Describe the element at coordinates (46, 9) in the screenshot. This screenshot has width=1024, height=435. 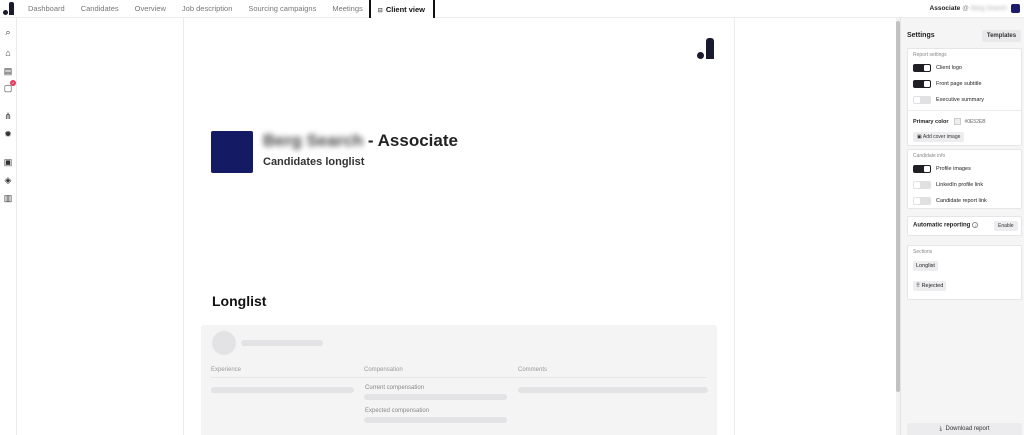
I see `tab-dashboard: Dashboard` at that location.